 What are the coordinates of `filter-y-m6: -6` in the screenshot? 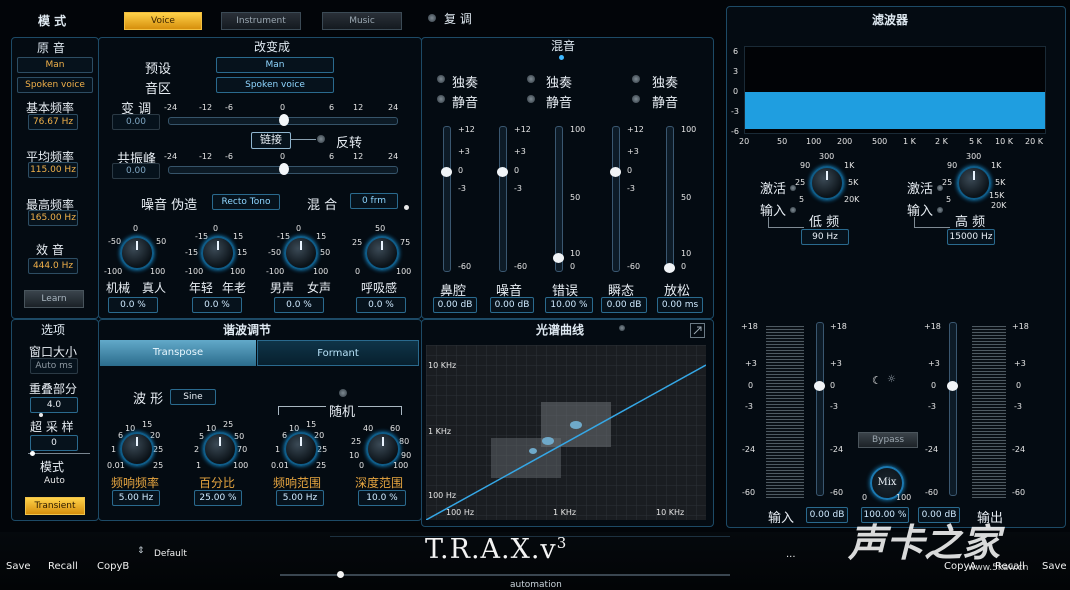 It's located at (735, 131).